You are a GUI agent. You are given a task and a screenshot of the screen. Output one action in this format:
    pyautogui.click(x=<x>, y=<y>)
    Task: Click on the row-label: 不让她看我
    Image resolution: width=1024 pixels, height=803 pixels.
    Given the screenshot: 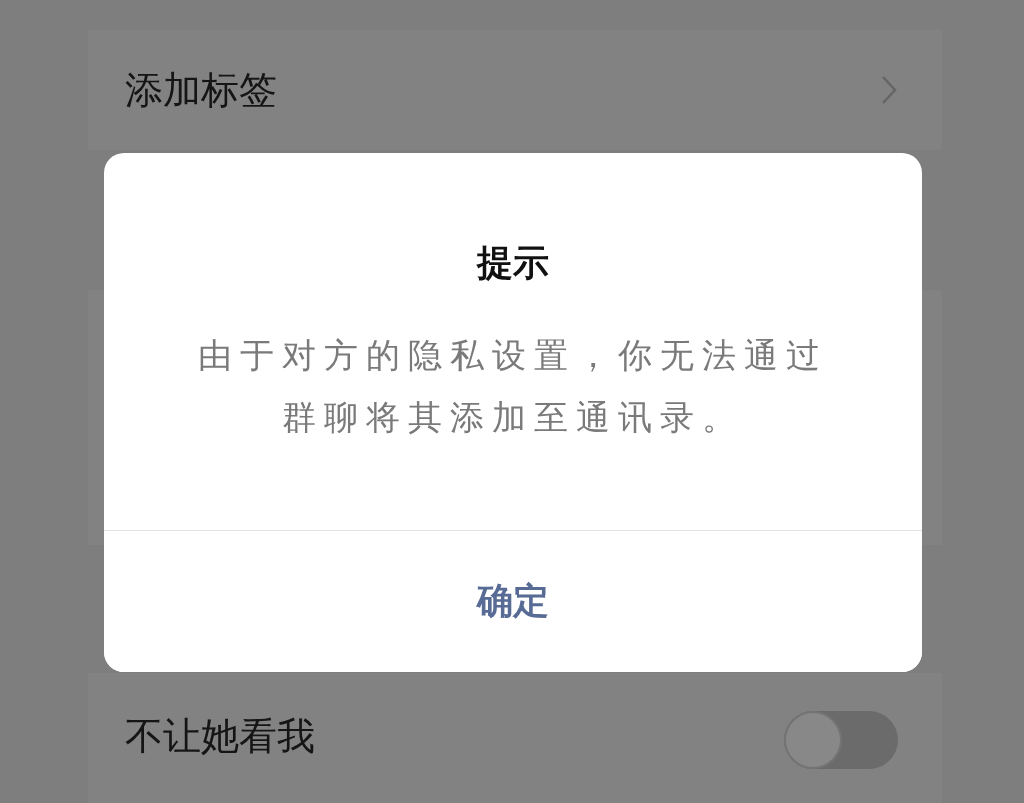 What is the action you would take?
    pyautogui.click(x=220, y=736)
    